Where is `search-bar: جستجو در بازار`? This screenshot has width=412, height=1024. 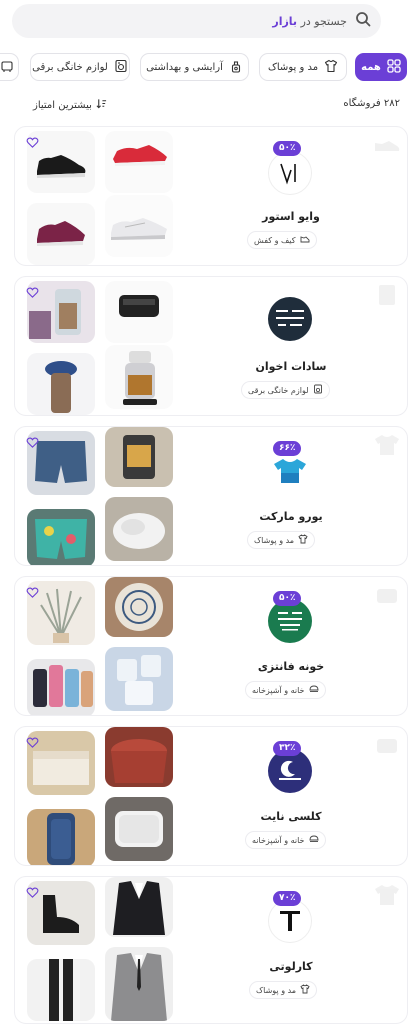 search-bar: جستجو در بازار is located at coordinates (196, 21).